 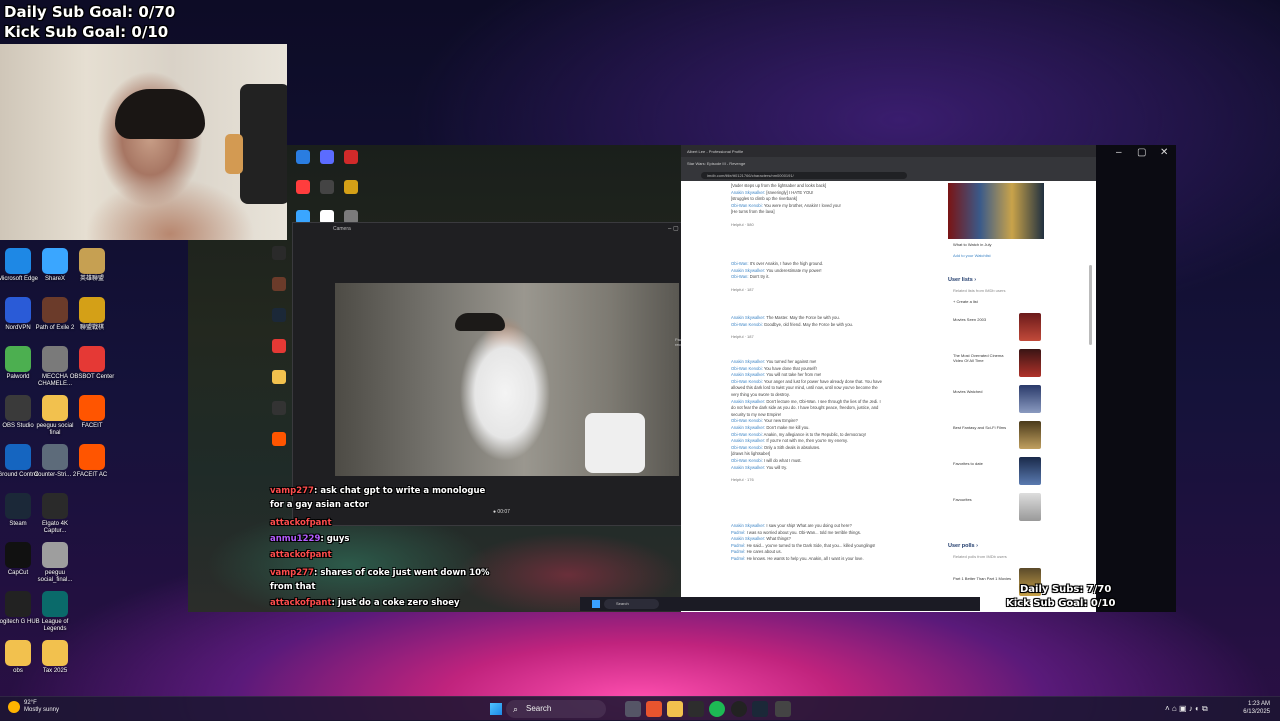 What do you see at coordinates (92, 265) in the screenshot?
I see `desktop-icon: 英雄聯盟` at bounding box center [92, 265].